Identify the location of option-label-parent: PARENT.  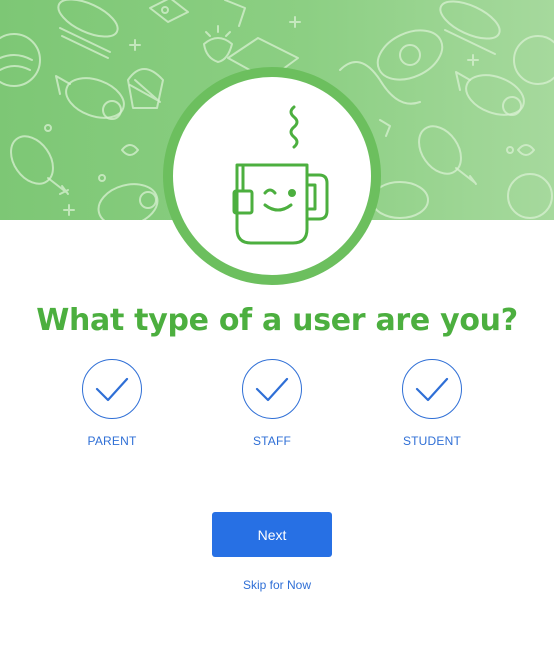
(112, 441).